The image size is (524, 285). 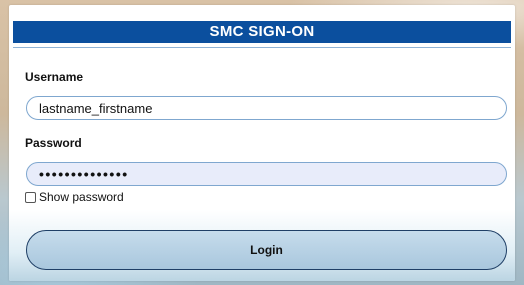 What do you see at coordinates (81, 197) in the screenshot?
I see `show-password-label: Show password` at bounding box center [81, 197].